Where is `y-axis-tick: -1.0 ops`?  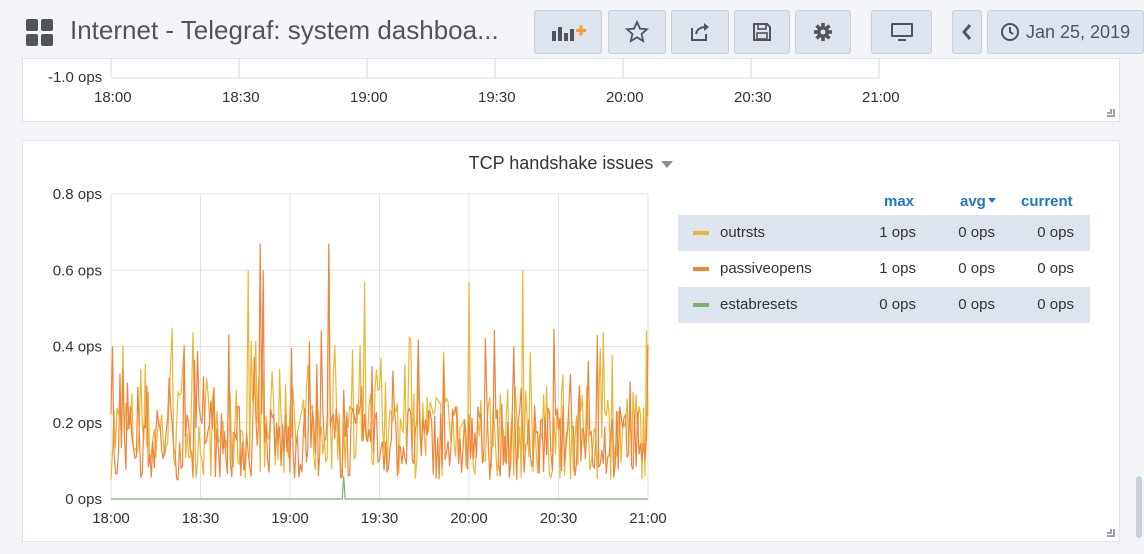 y-axis-tick: -1.0 ops is located at coordinates (75, 77).